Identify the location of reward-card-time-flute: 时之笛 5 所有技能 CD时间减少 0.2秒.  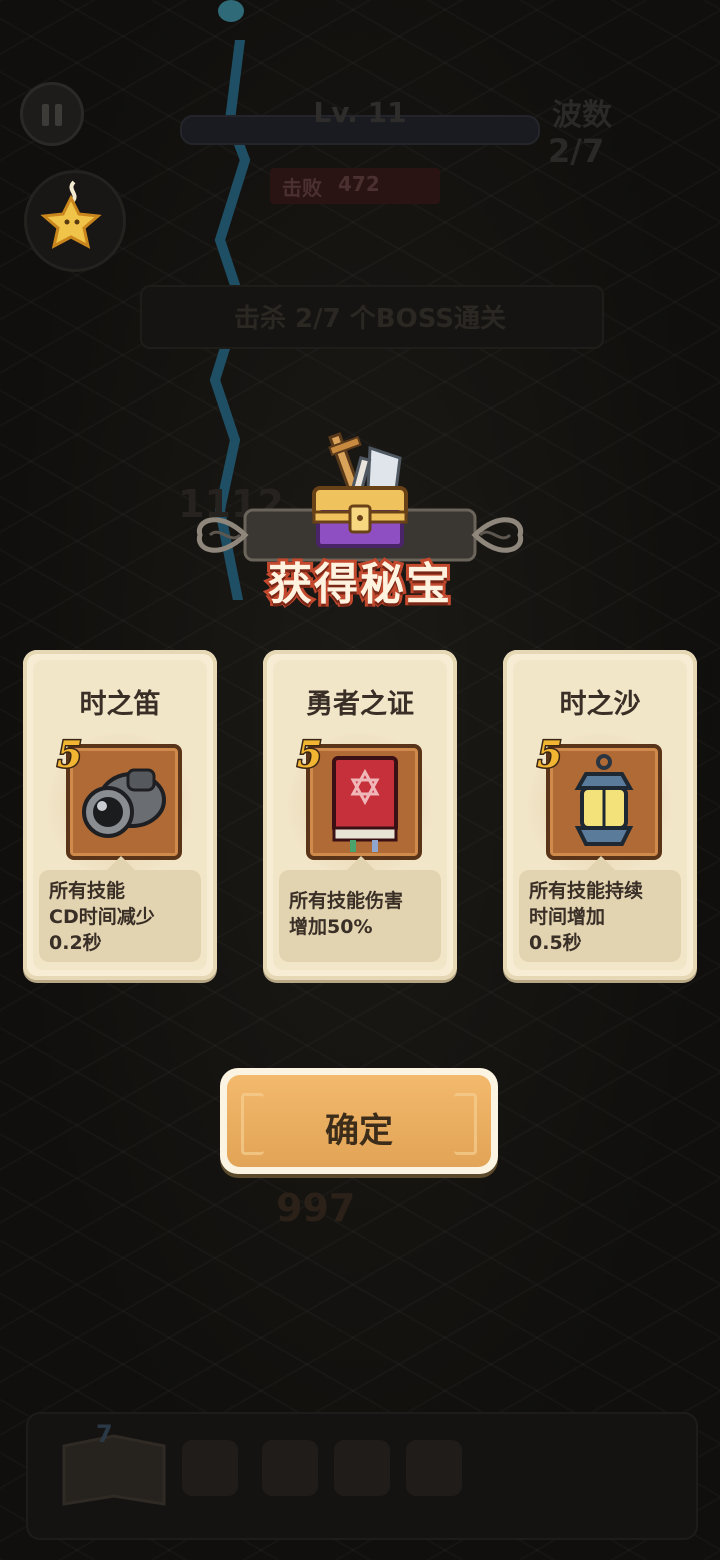
(120, 815).